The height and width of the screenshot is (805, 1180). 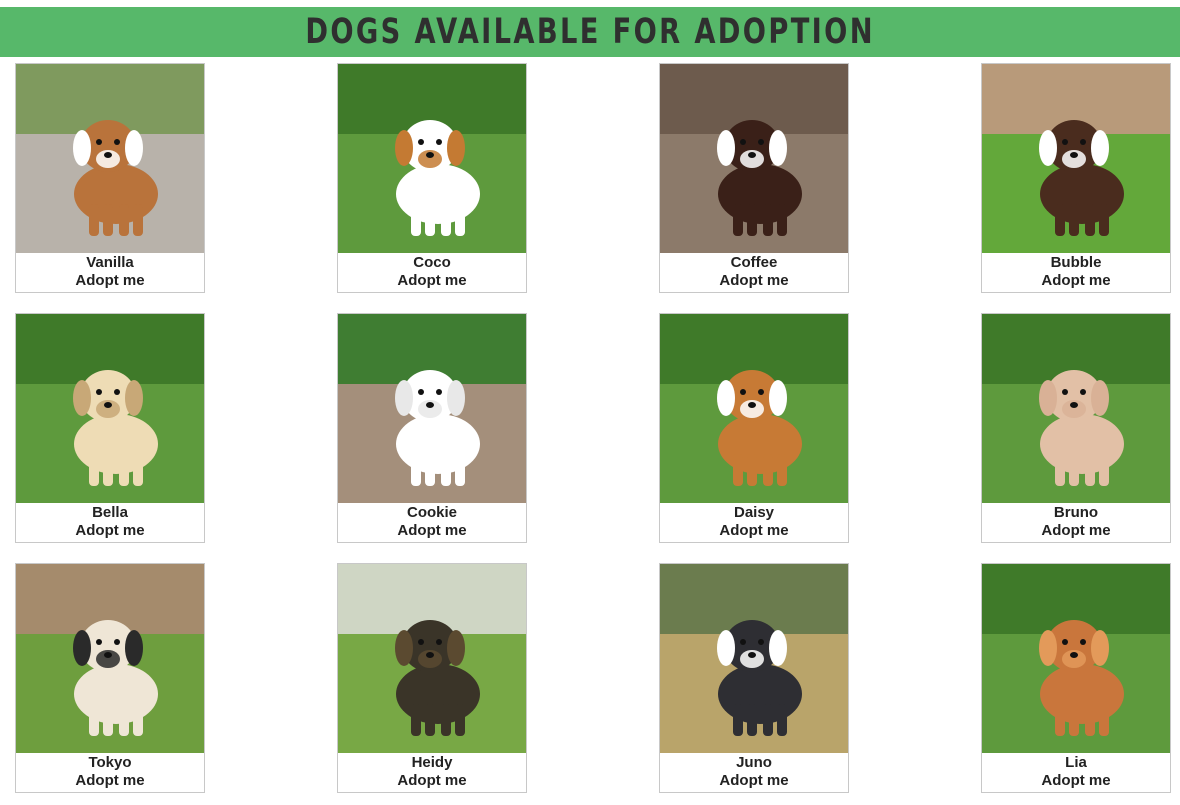 I want to click on dog-card: Lia Adopt me, so click(x=1076, y=678).